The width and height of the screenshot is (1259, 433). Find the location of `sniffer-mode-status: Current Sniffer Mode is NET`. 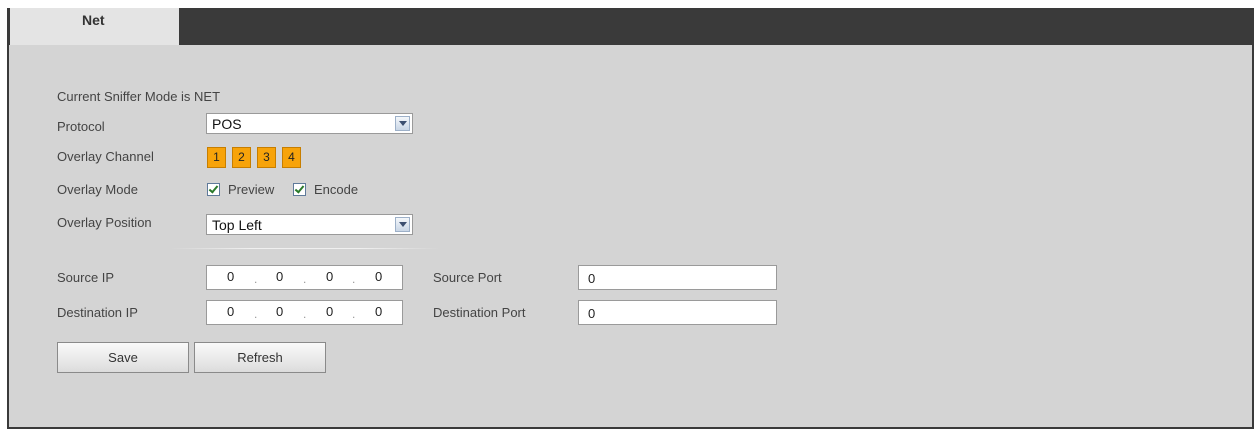

sniffer-mode-status: Current Sniffer Mode is NET is located at coordinates (139, 96).